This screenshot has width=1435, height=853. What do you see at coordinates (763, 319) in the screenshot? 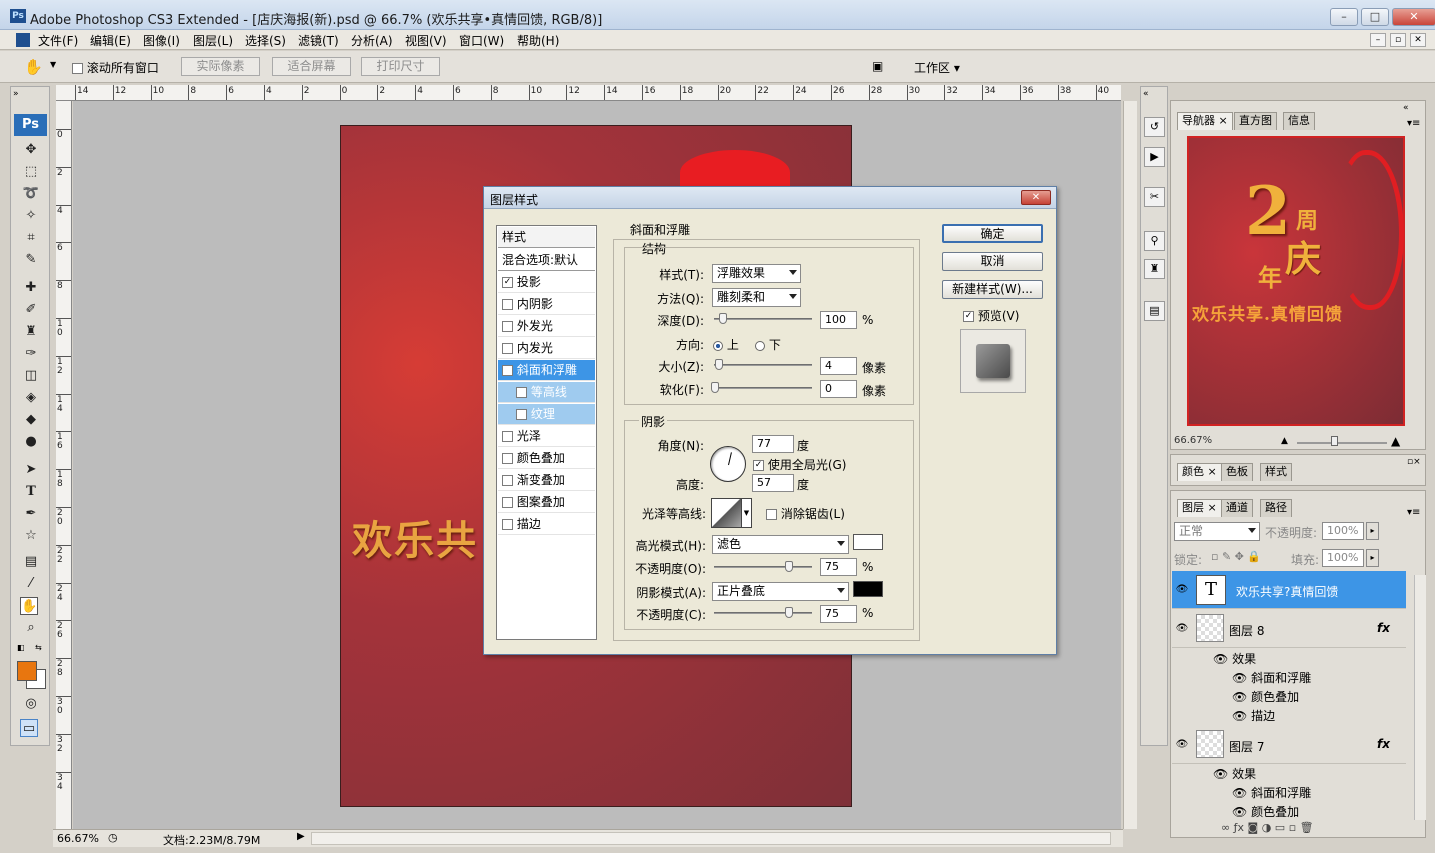
I see `depth-slider` at bounding box center [763, 319].